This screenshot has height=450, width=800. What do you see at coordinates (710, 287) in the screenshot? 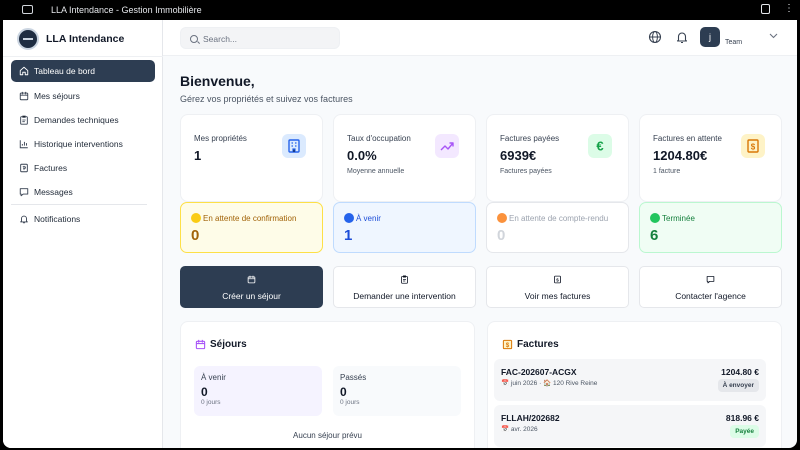
I see `contact-agency-button: Contacter l'agence` at bounding box center [710, 287].